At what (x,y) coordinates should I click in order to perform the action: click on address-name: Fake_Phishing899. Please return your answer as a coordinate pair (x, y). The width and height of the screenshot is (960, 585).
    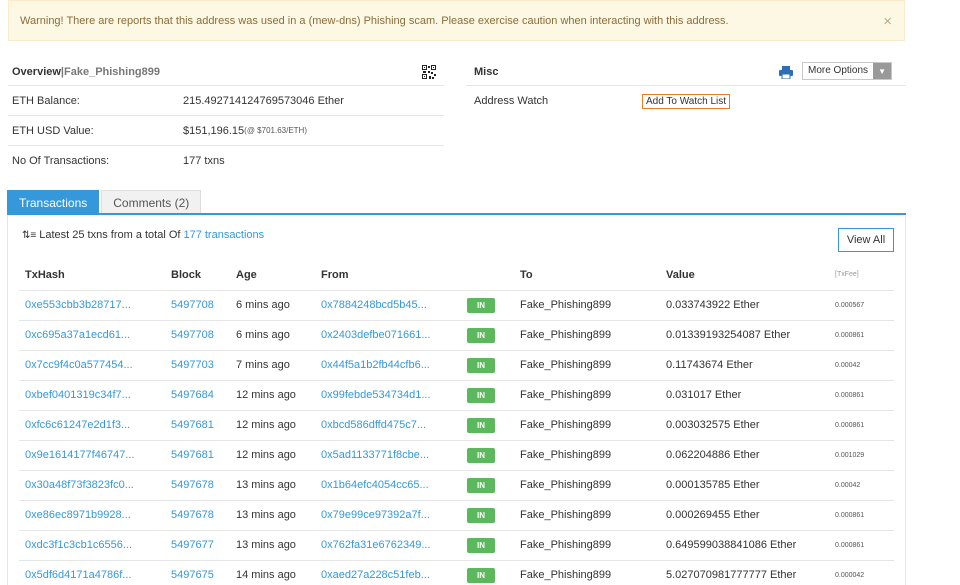
    Looking at the image, I should click on (112, 71).